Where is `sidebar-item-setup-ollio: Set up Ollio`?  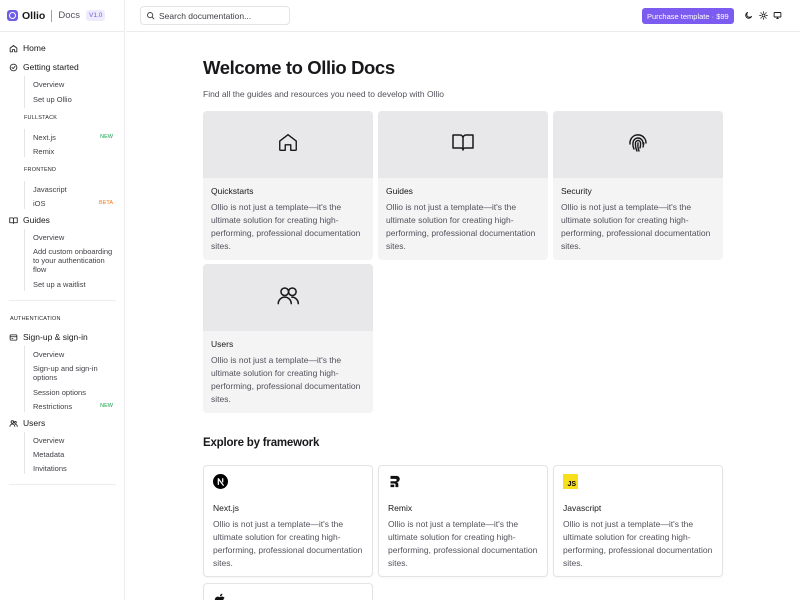
sidebar-item-setup-ollio: Set up Ollio is located at coordinates (74, 99).